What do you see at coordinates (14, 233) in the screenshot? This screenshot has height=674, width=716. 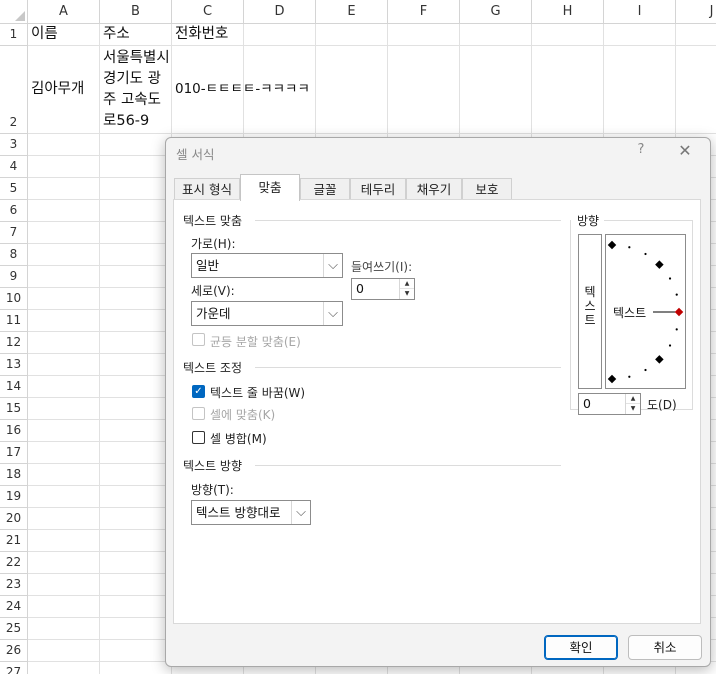 I see `row-header-7: 7` at bounding box center [14, 233].